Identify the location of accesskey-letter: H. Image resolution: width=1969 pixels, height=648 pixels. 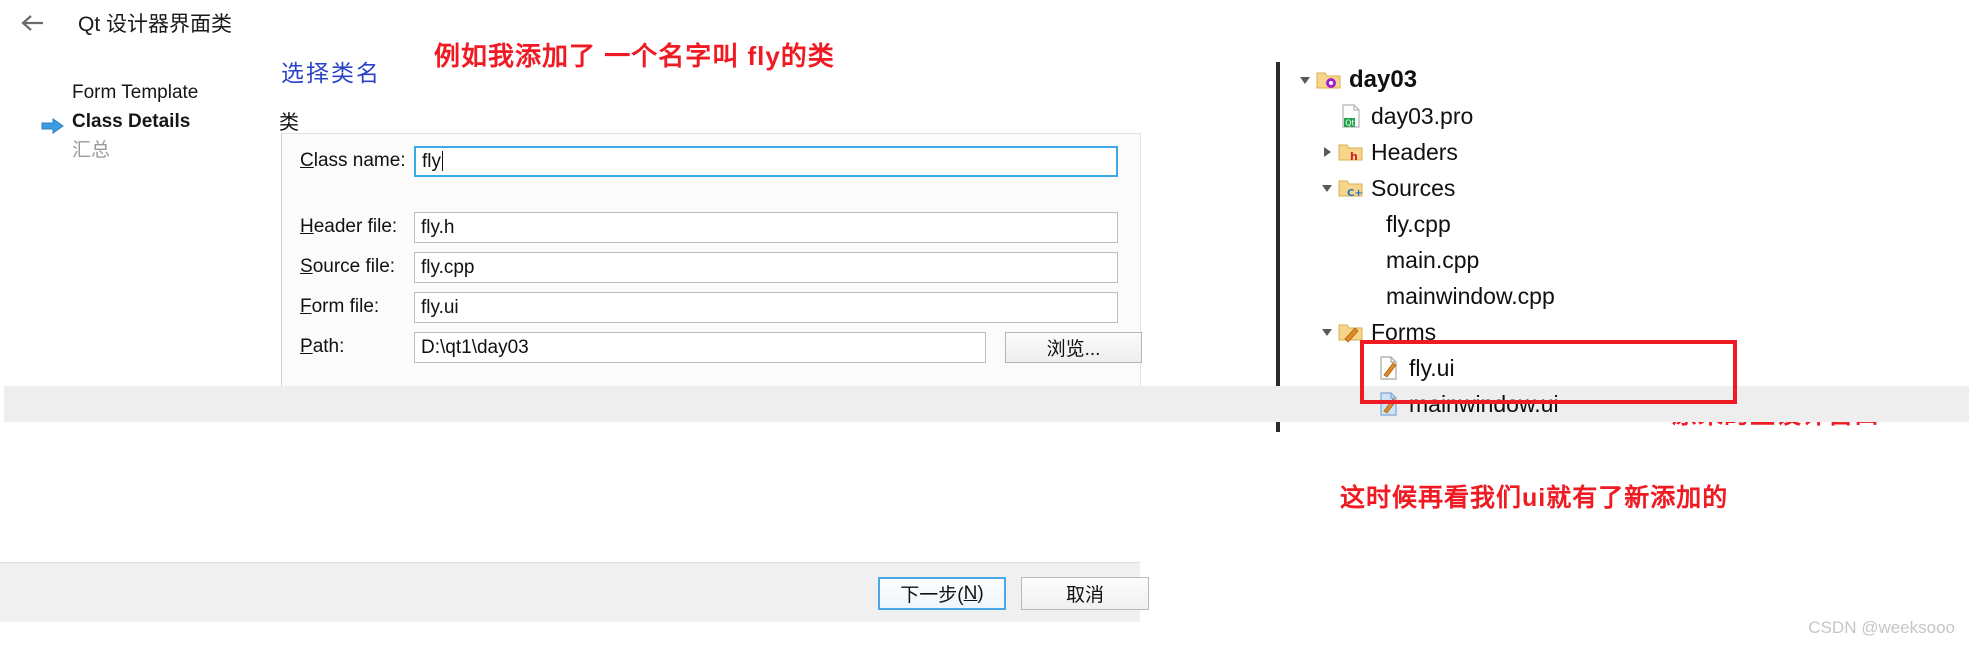
(307, 226).